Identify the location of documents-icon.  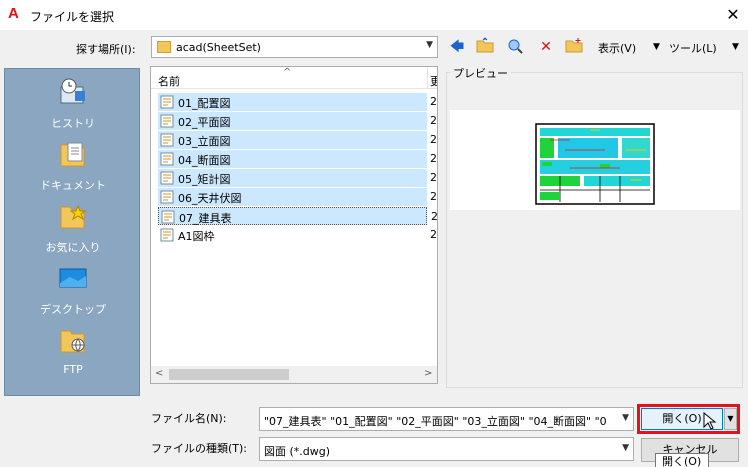
(73, 154).